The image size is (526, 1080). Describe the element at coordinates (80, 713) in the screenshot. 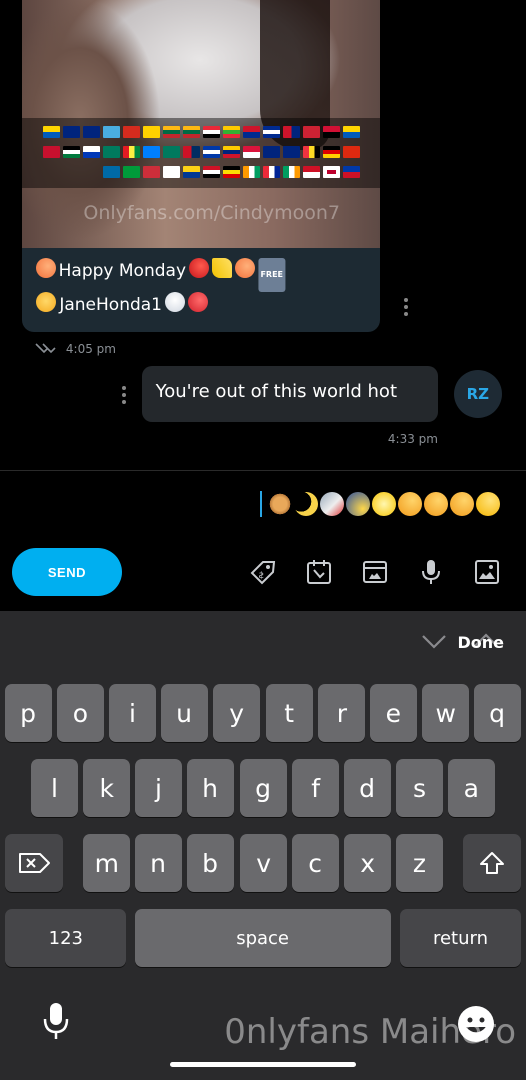

I see `key-o: o` at that location.